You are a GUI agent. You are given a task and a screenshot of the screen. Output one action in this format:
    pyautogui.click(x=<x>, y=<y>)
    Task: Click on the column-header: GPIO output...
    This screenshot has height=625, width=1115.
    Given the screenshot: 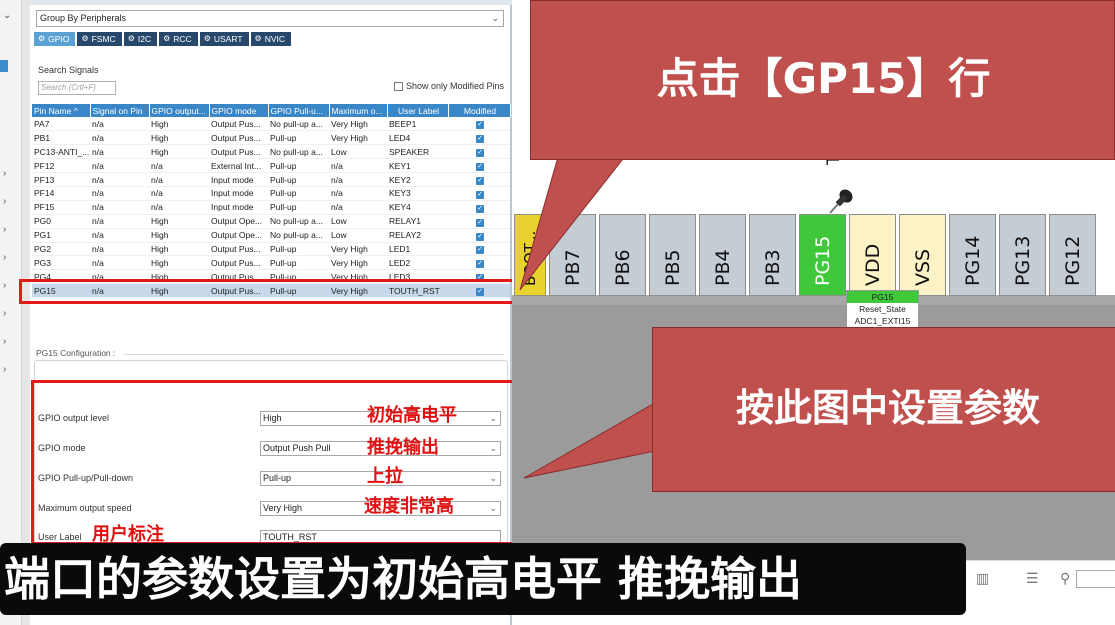 What is the action you would take?
    pyautogui.click(x=179, y=110)
    